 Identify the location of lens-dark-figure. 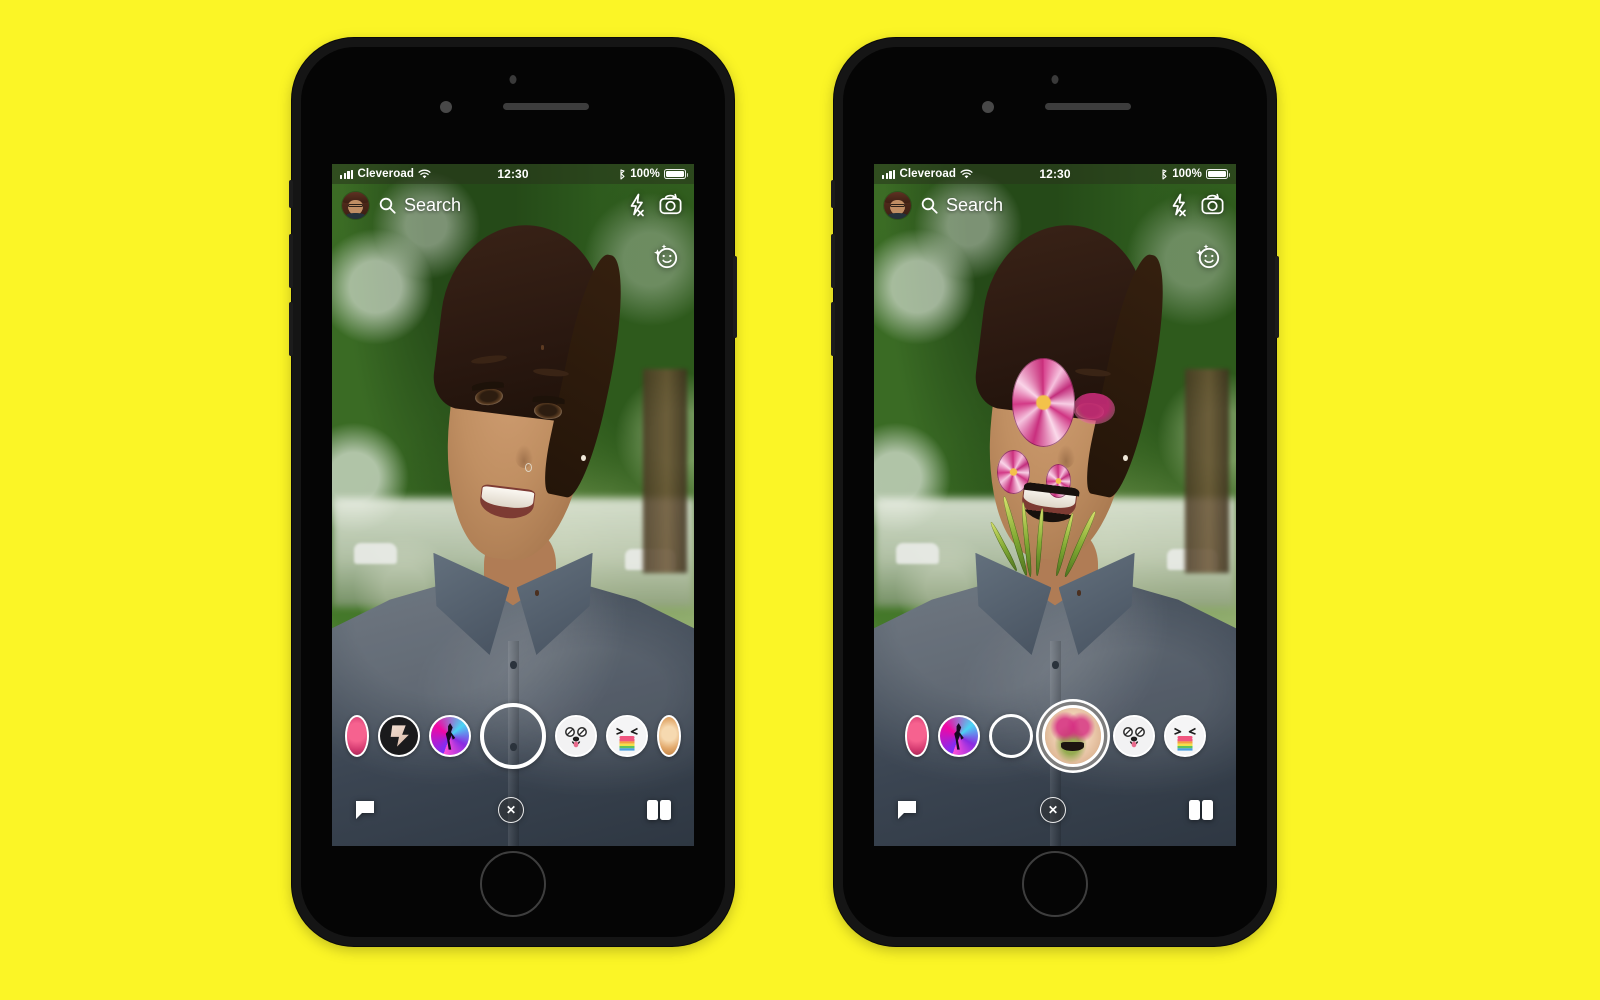
(399, 736).